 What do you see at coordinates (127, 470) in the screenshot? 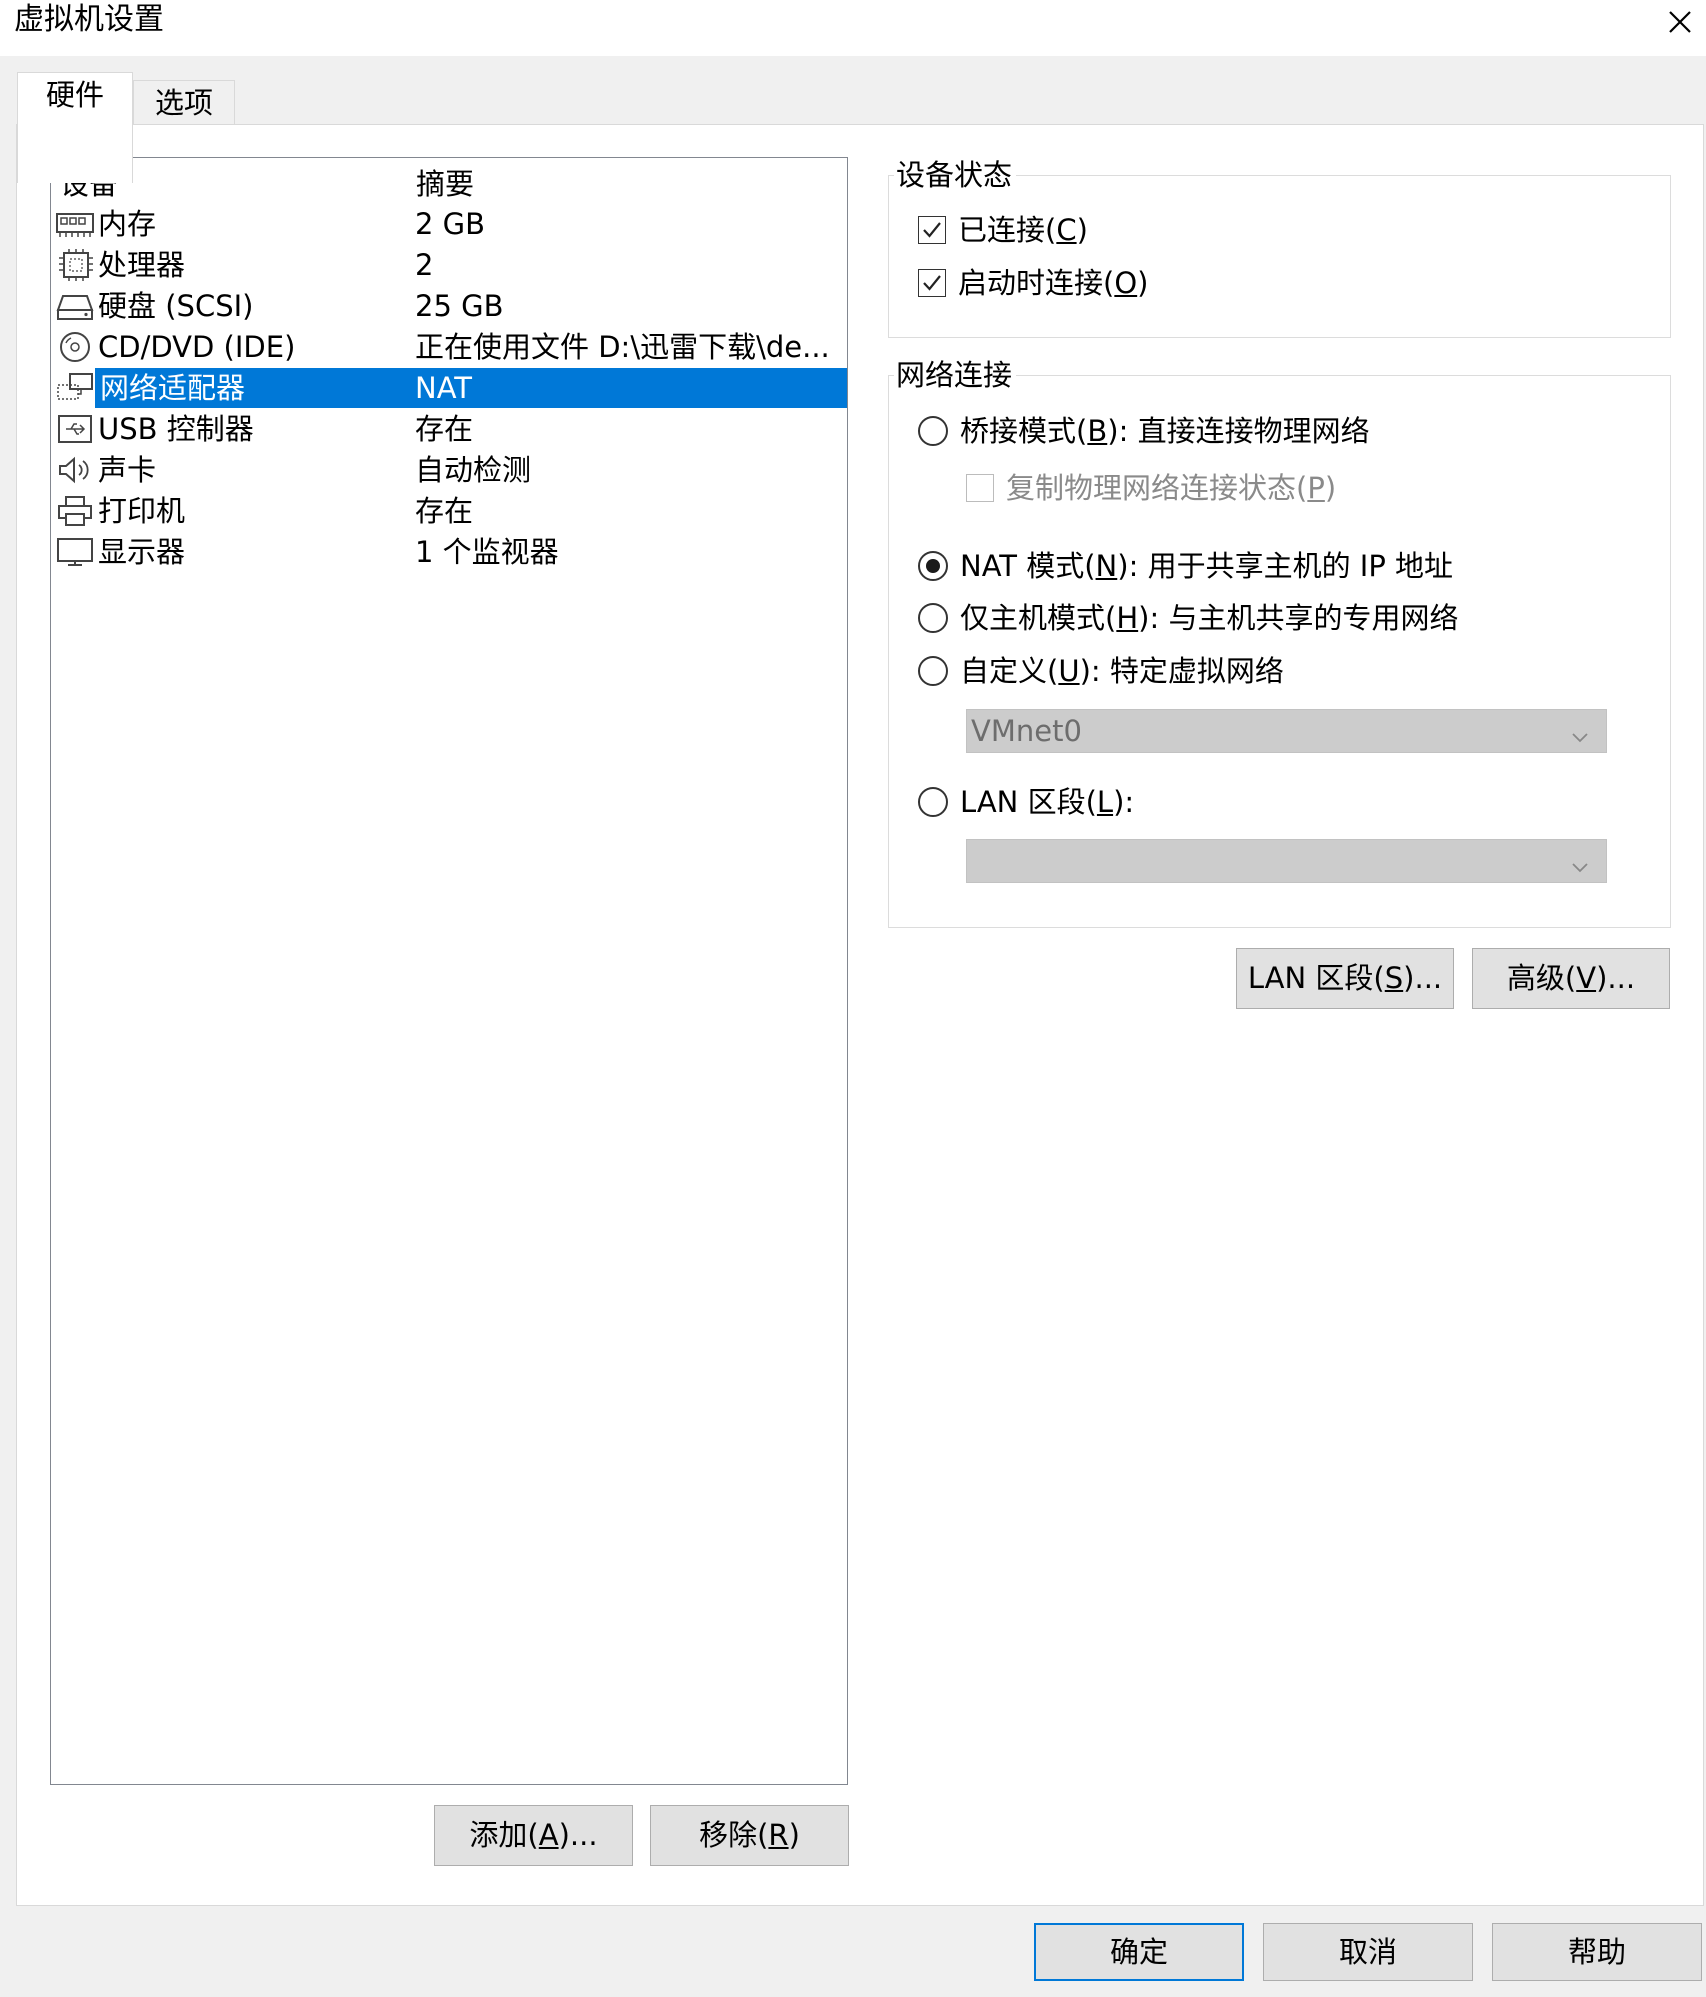
I see `device-name: 声卡` at bounding box center [127, 470].